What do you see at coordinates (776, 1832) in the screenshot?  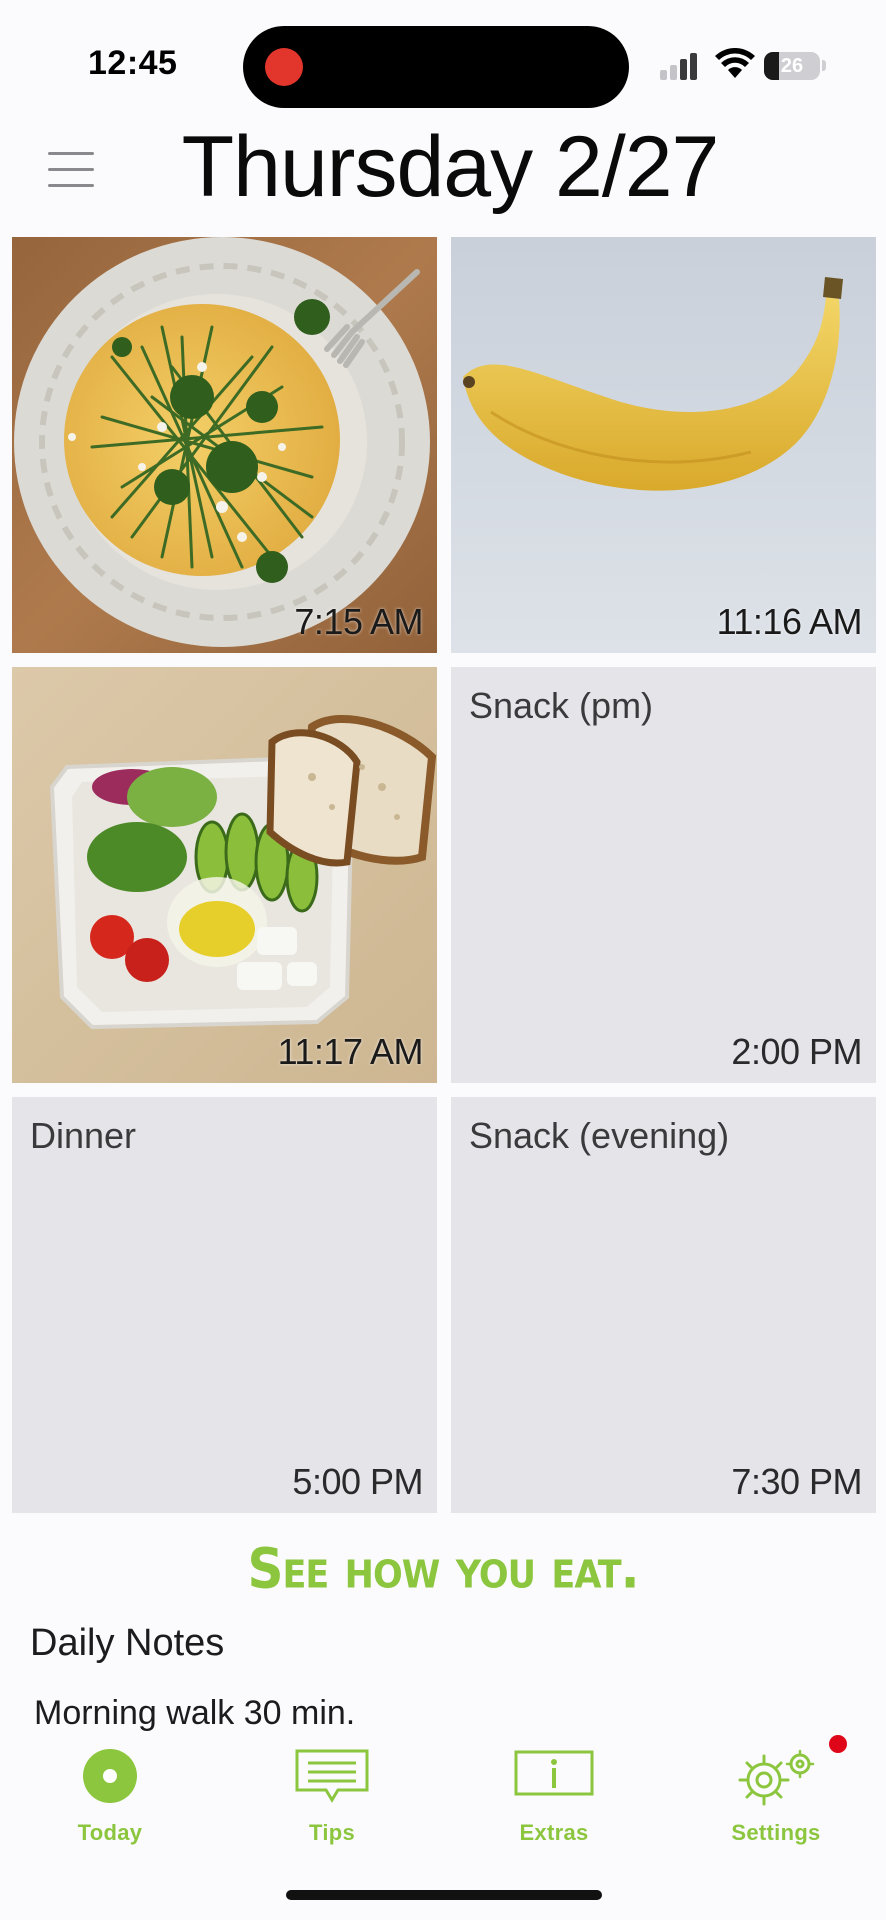 I see `tab-label: Settings` at bounding box center [776, 1832].